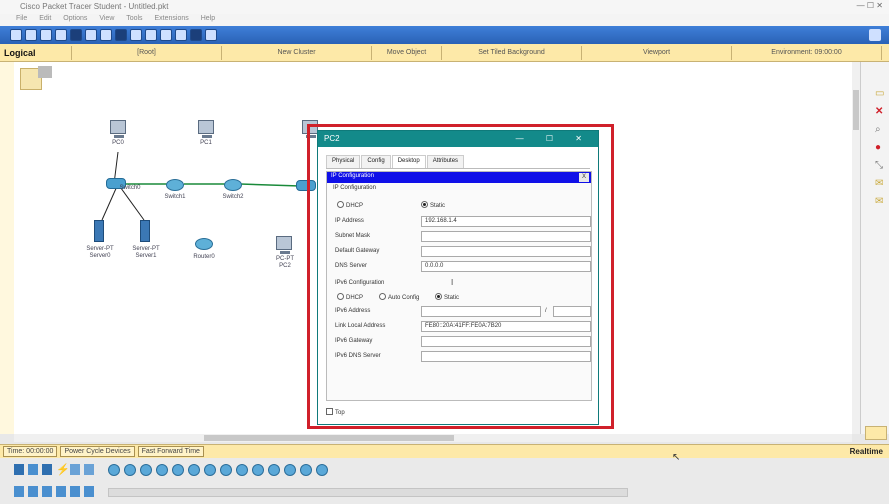  What do you see at coordinates (121, 35) in the screenshot?
I see `undo-icon` at bounding box center [121, 35].